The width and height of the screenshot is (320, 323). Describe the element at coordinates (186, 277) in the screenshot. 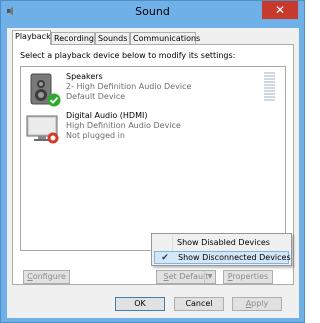

I see `set-default-button: Set Default ▼` at that location.